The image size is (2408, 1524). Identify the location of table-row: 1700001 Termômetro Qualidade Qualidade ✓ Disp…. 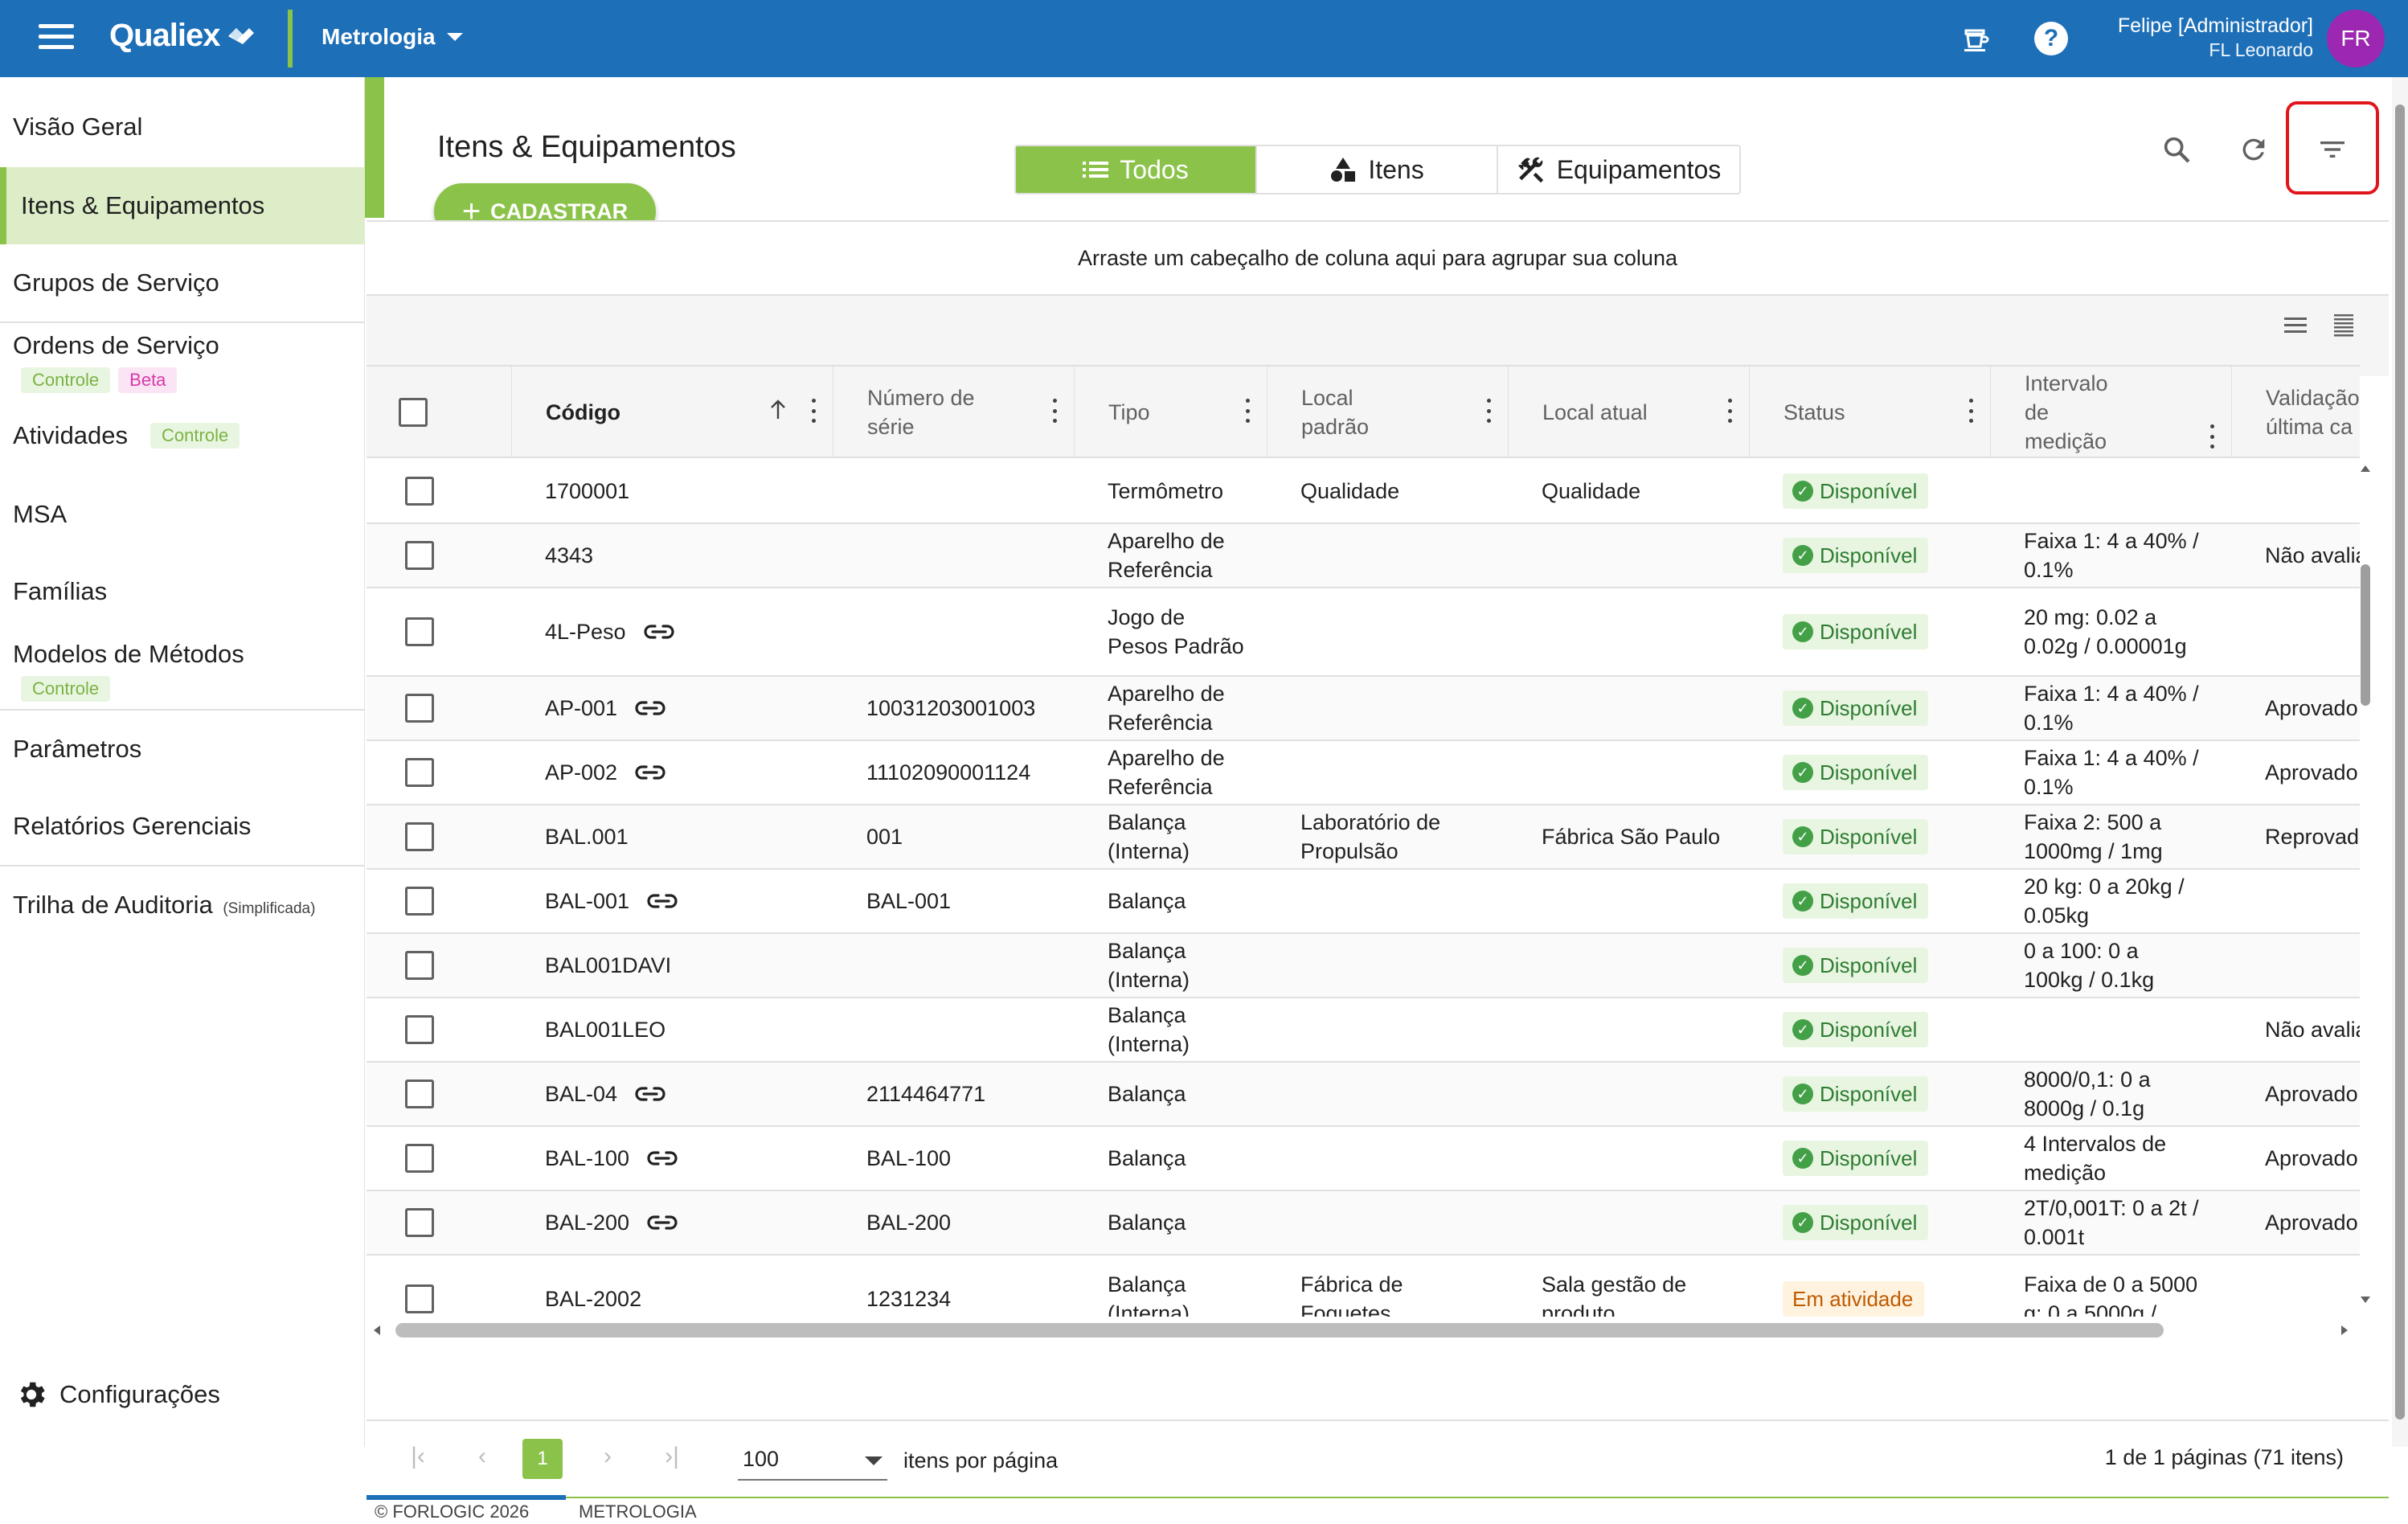
(1363, 492).